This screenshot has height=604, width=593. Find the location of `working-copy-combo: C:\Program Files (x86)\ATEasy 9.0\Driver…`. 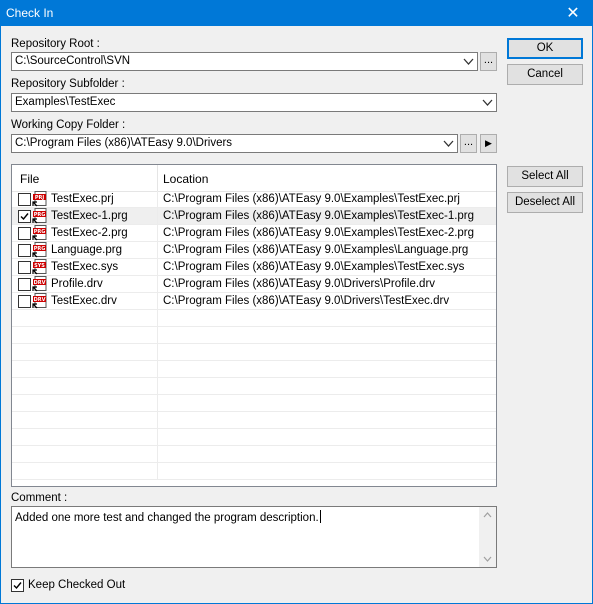

working-copy-combo: C:\Program Files (x86)\ATEasy 9.0\Driver… is located at coordinates (234, 143).